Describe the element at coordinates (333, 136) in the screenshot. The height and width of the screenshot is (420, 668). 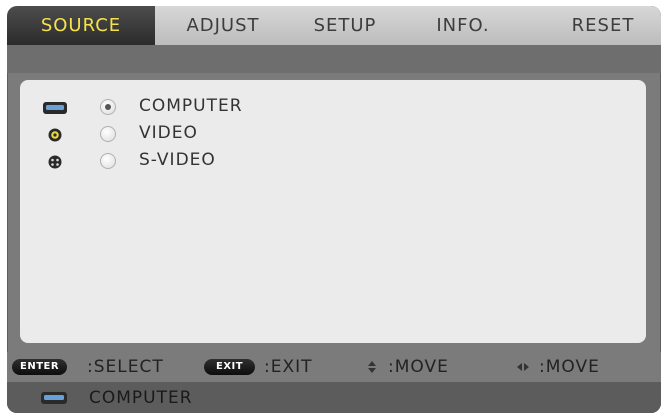
I see `source-option-video: VIDEO` at that location.